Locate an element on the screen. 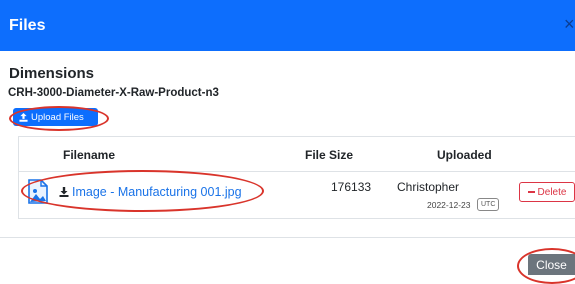  timezone-badge: UTC is located at coordinates (488, 204).